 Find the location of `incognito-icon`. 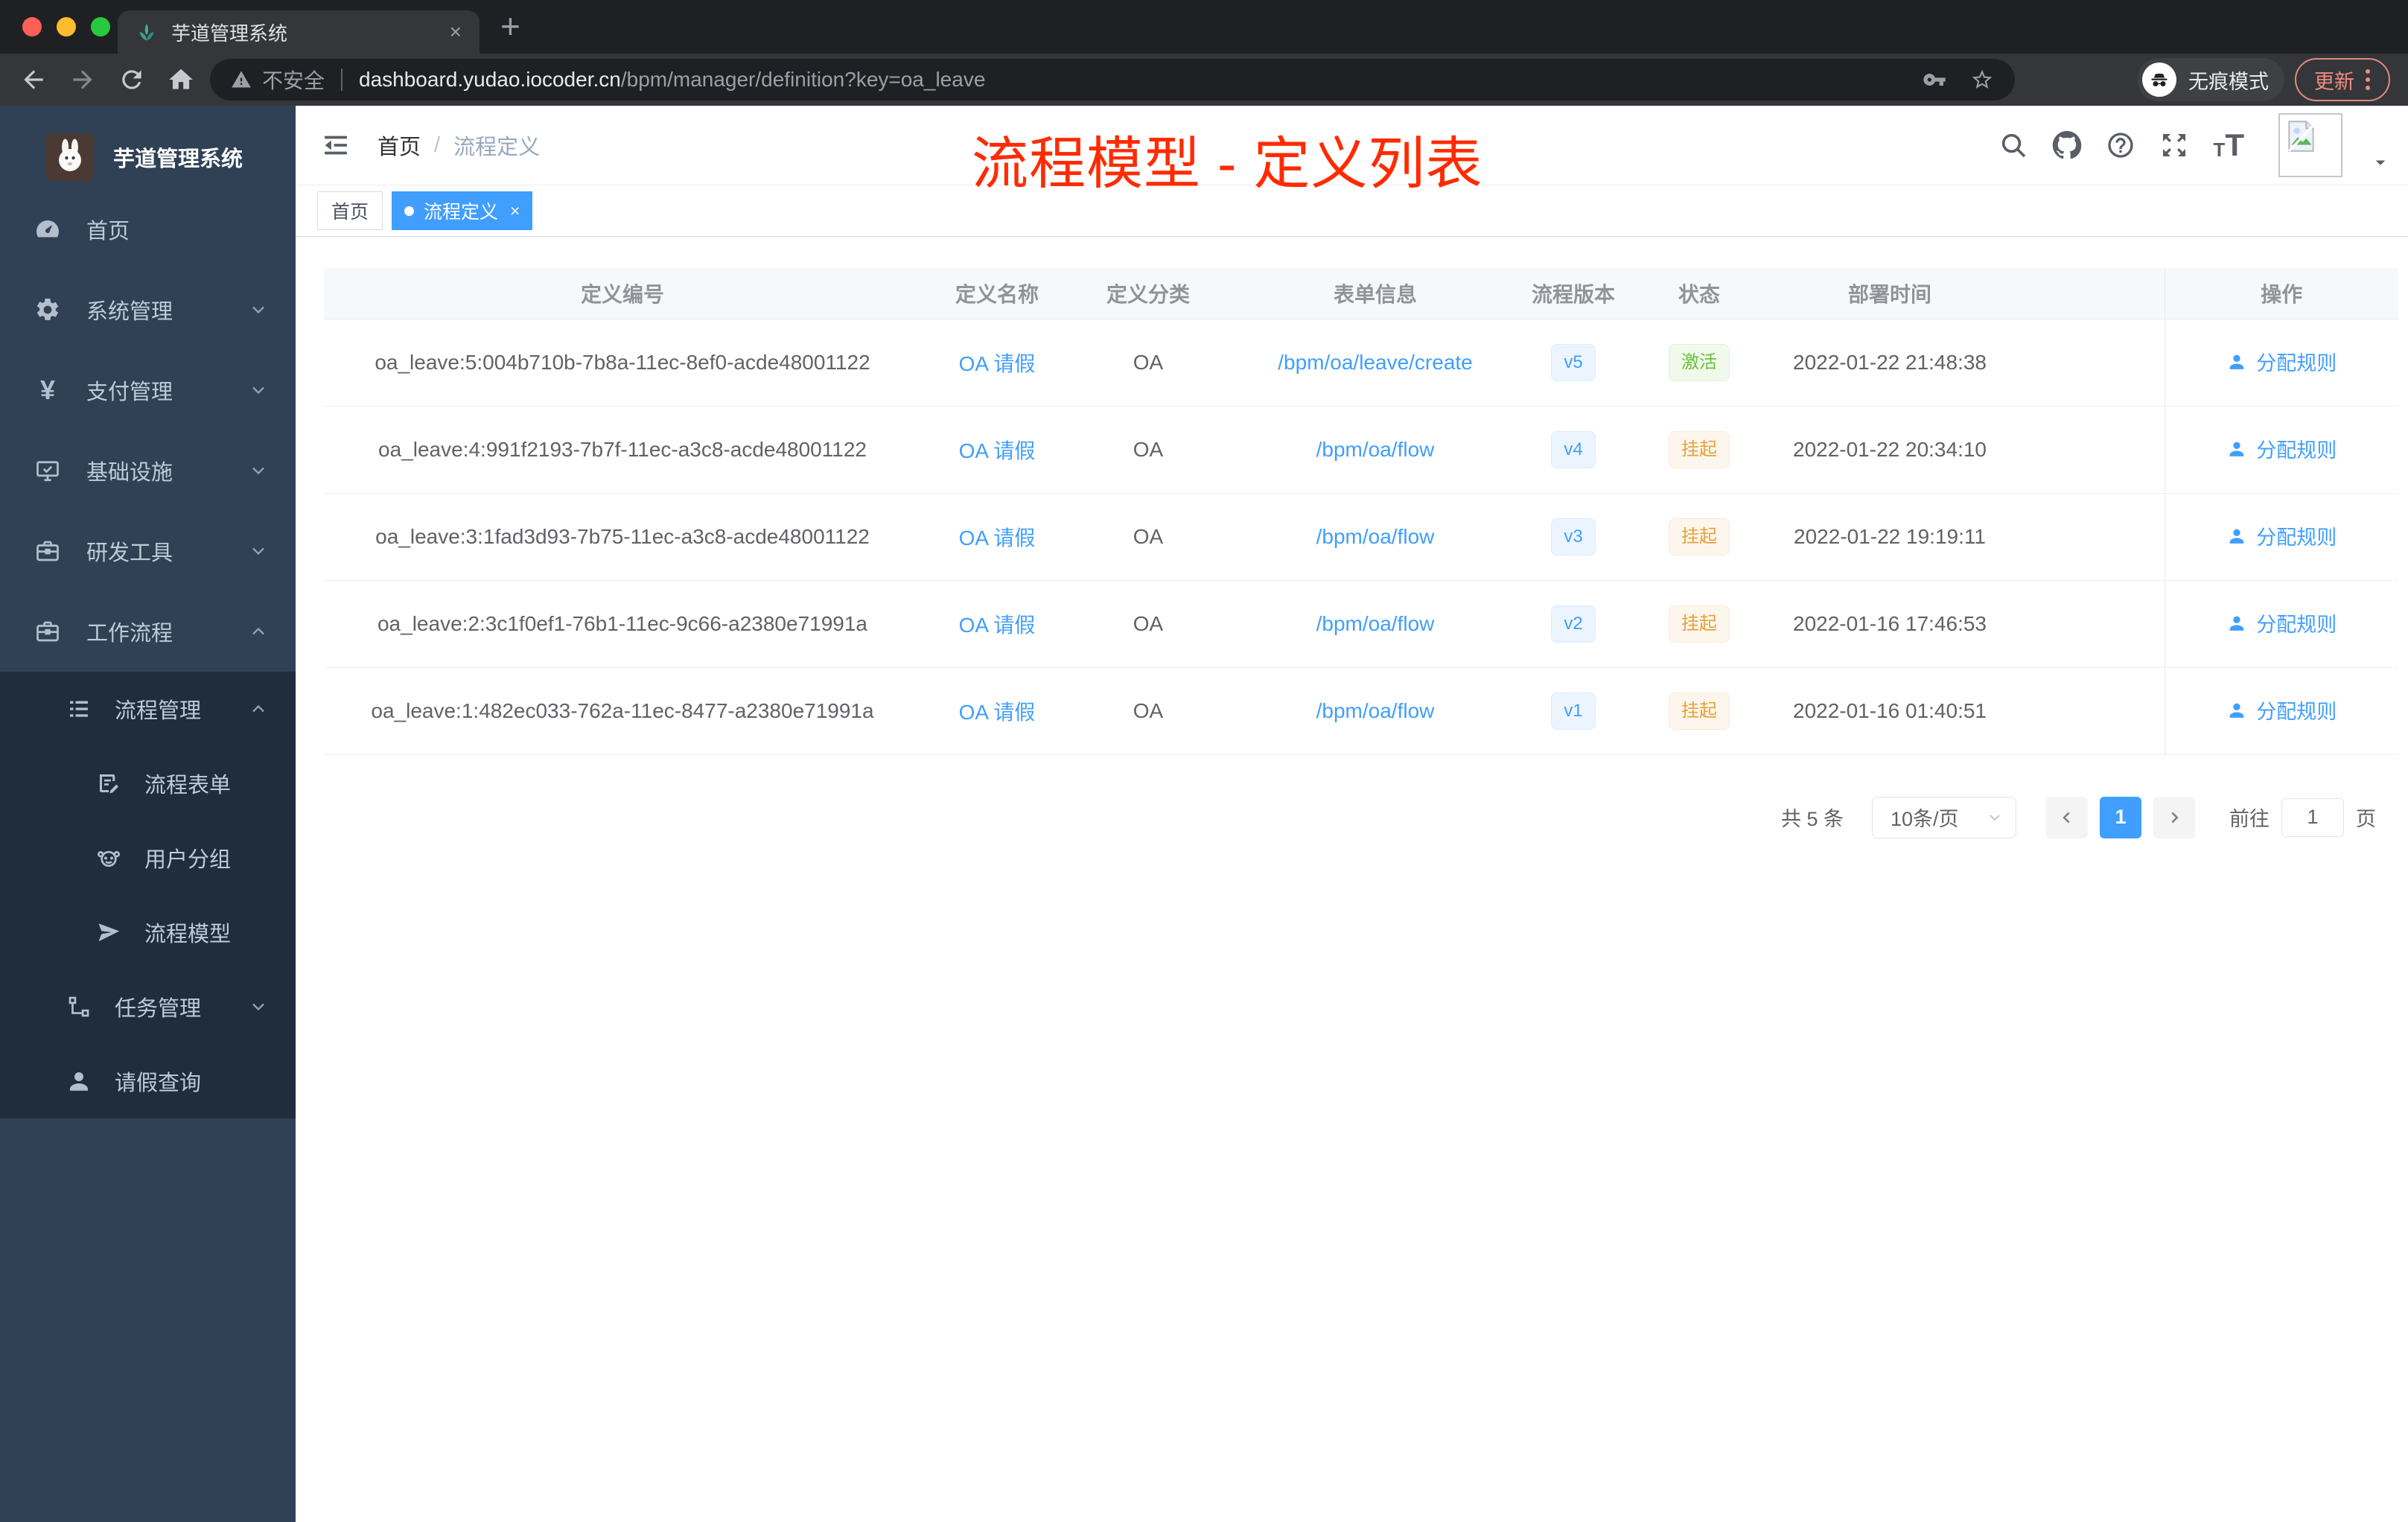

incognito-icon is located at coordinates (2159, 80).